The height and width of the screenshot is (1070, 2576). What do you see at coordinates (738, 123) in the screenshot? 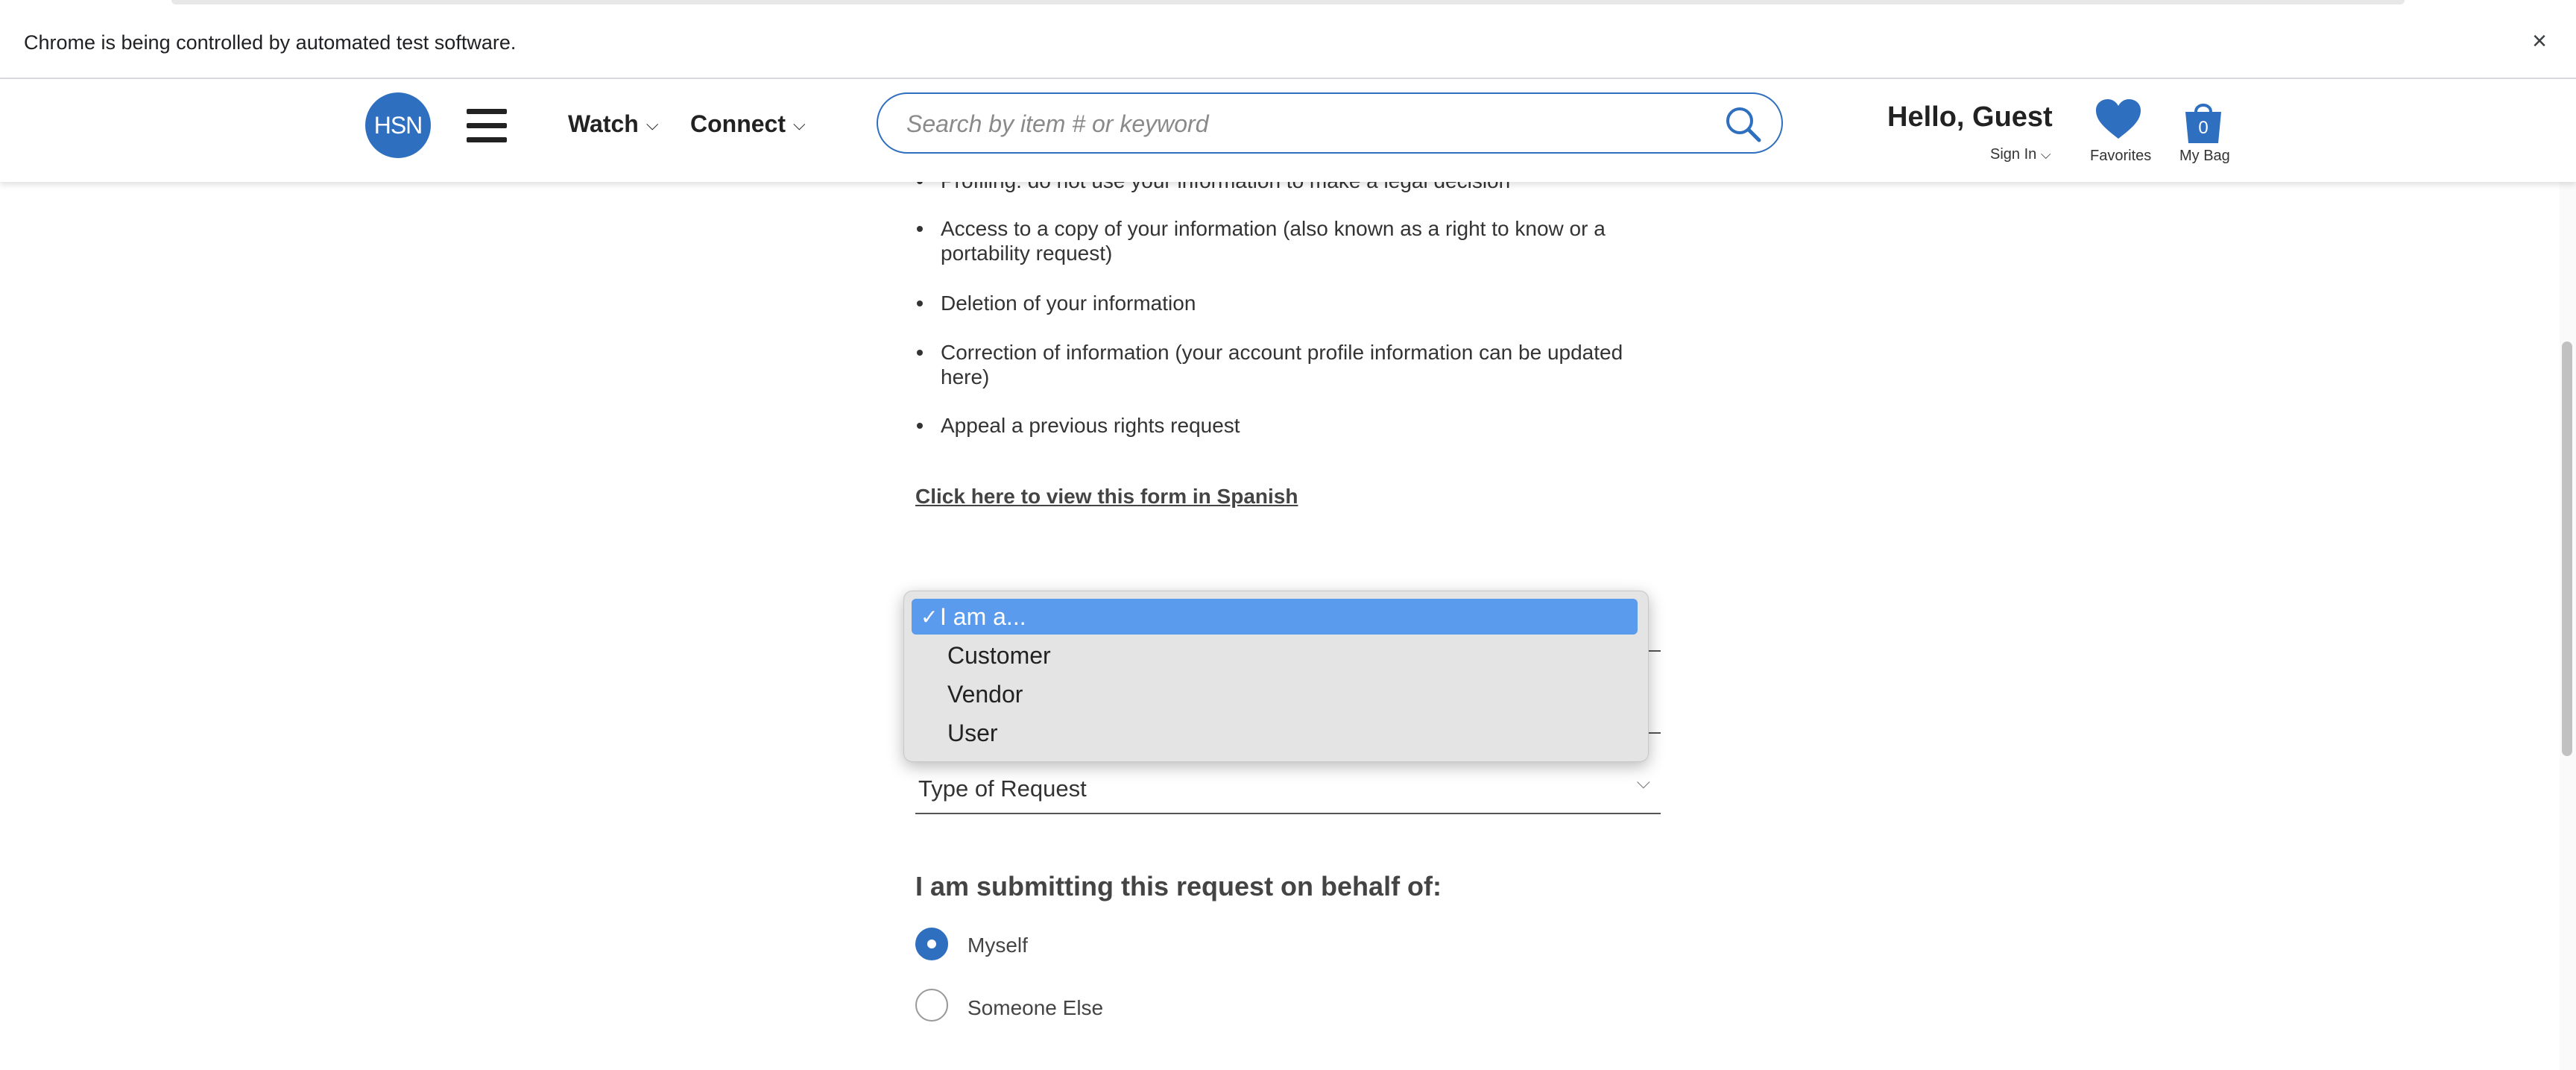
I see `nav-connect-label: Connect` at bounding box center [738, 123].